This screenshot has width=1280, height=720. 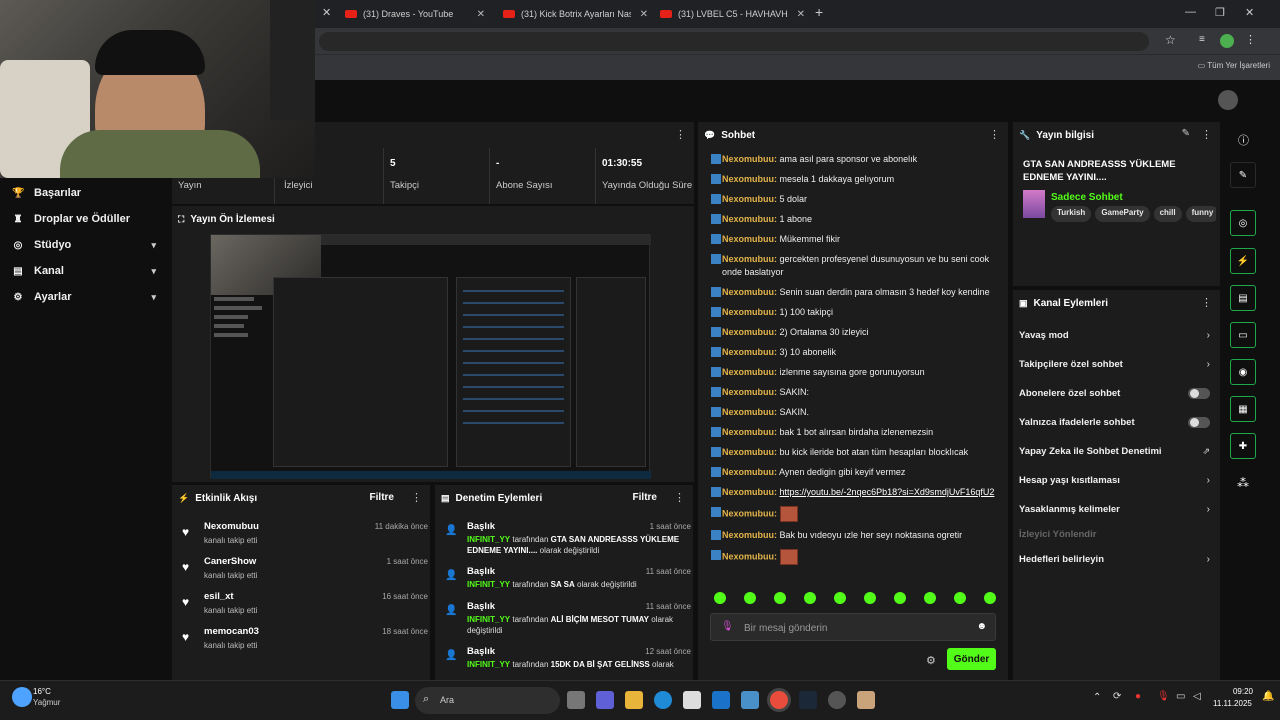 I want to click on shapes-icon: ⁂, so click(x=1243, y=483).